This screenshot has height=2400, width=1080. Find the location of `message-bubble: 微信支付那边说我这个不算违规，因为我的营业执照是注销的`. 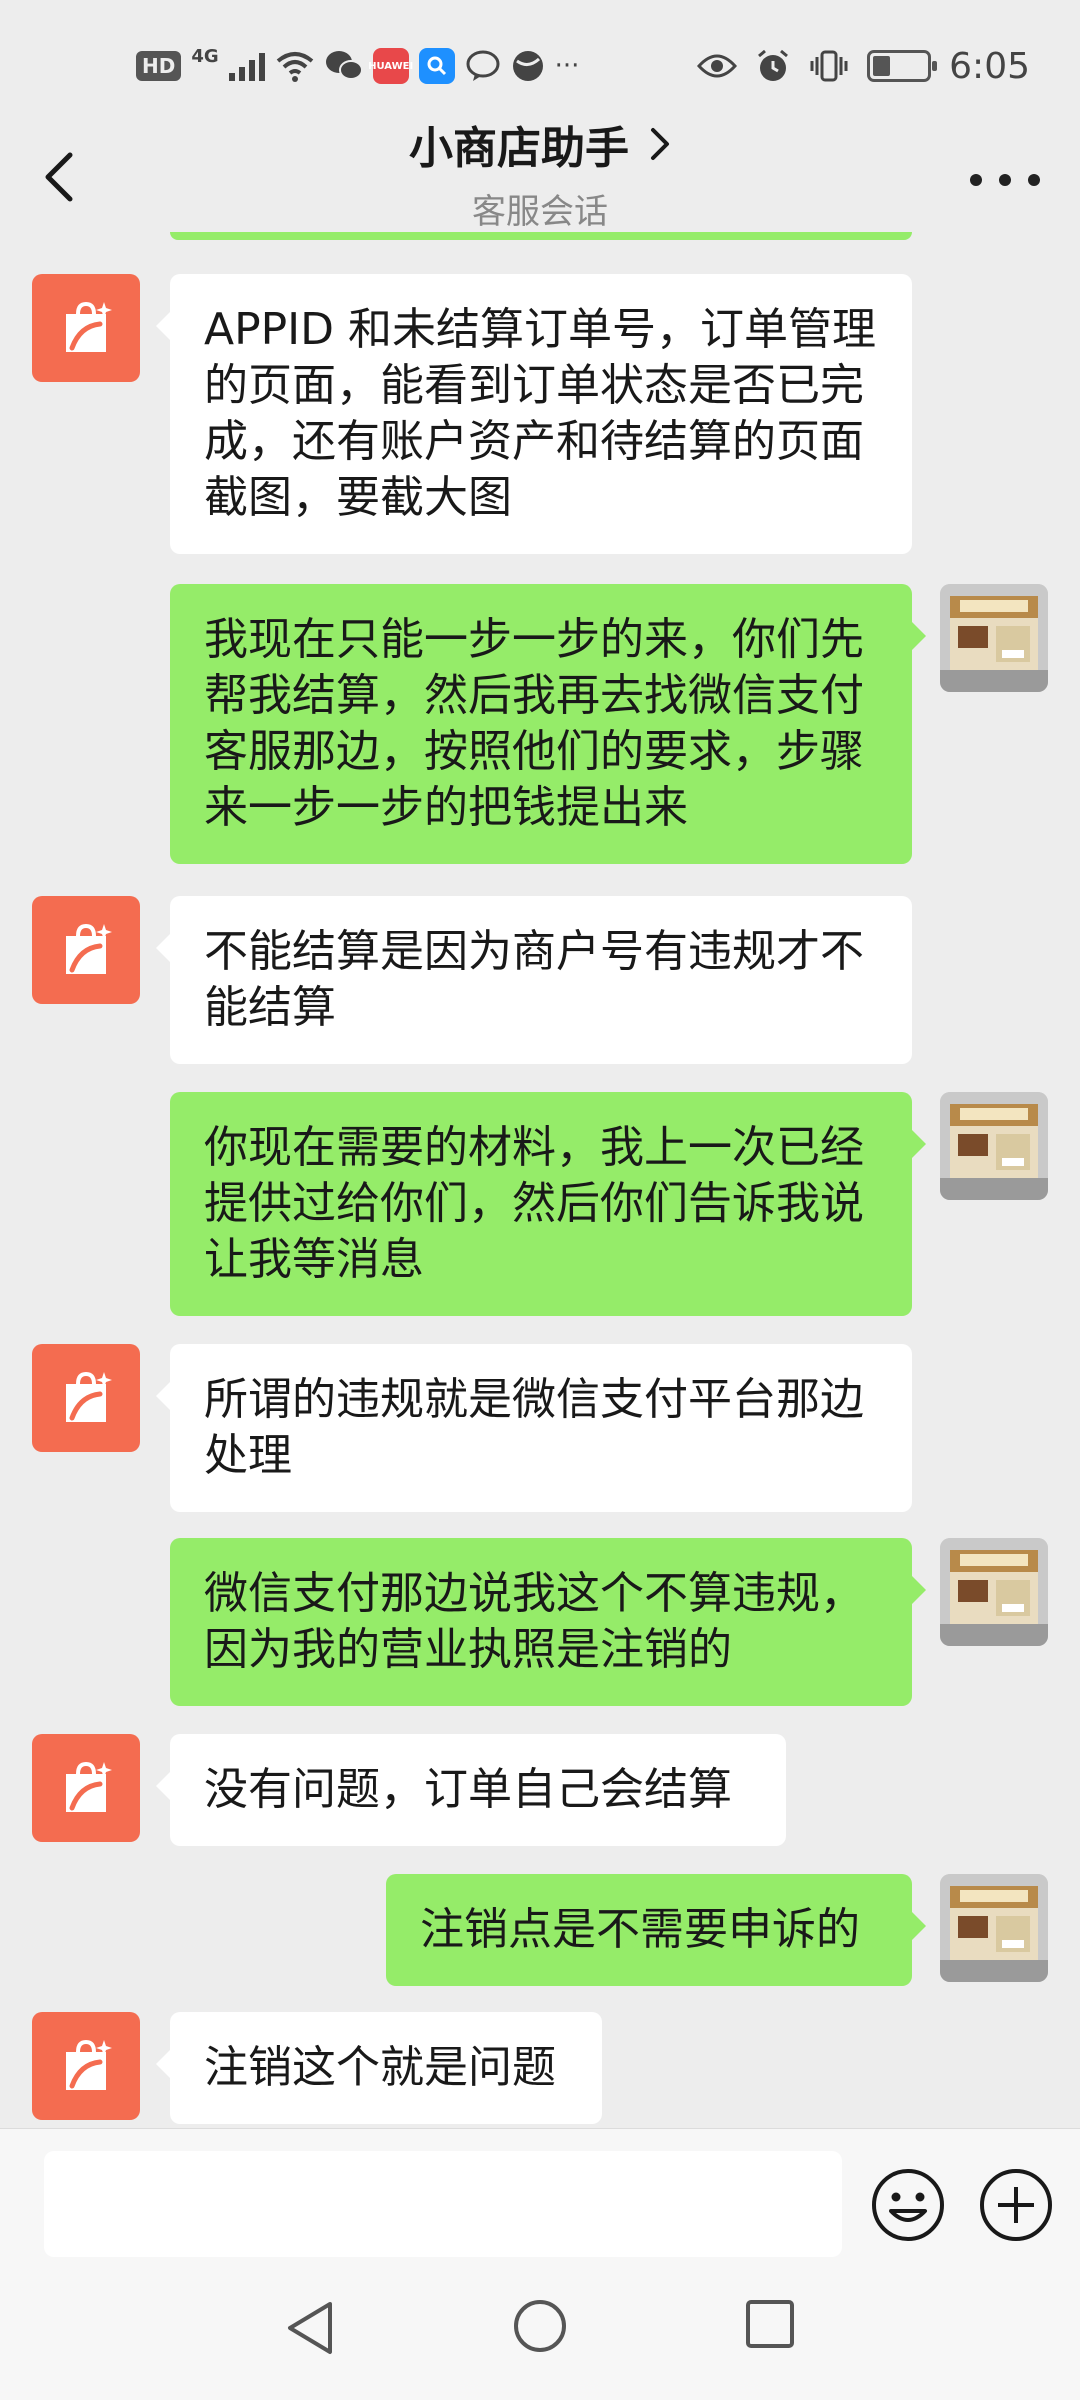

message-bubble: 微信支付那边说我这个不算违规，因为我的营业执照是注销的 is located at coordinates (548, 1622).